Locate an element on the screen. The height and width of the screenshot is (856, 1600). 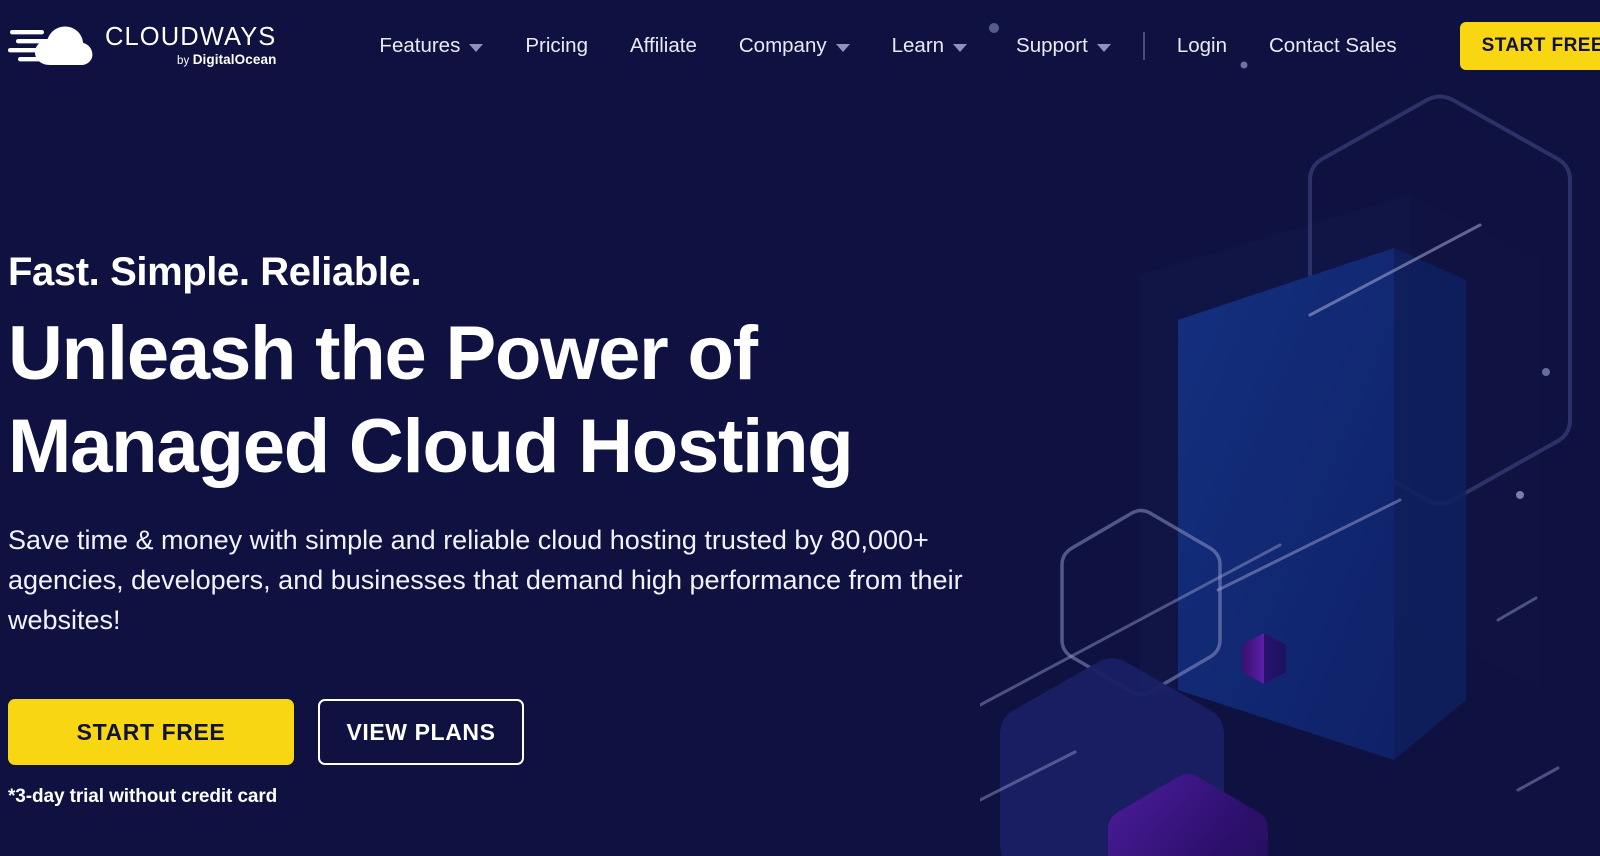
nav-label: Features is located at coordinates (420, 45).